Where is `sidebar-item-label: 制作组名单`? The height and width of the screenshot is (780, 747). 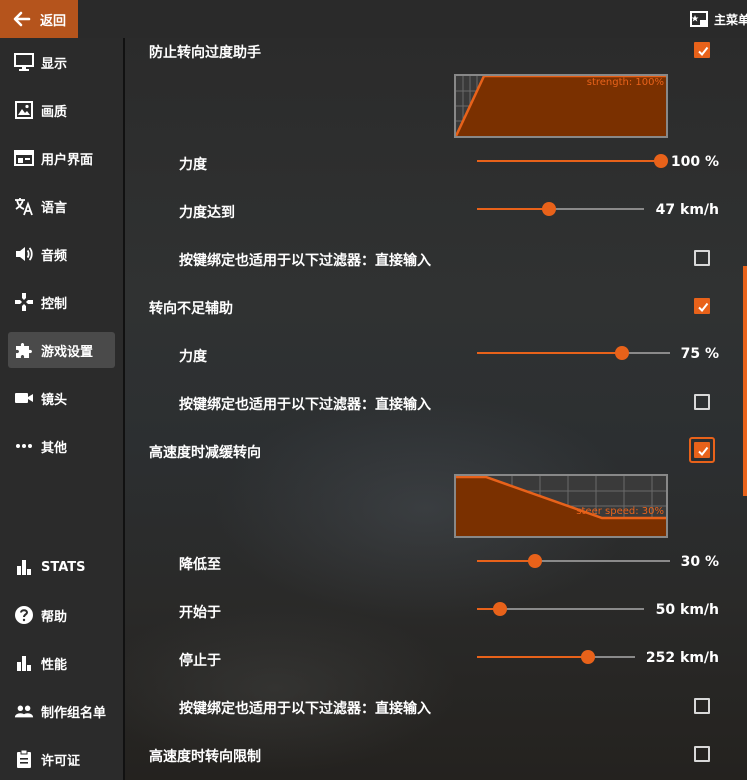
sidebar-item-label: 制作组名单 is located at coordinates (74, 713).